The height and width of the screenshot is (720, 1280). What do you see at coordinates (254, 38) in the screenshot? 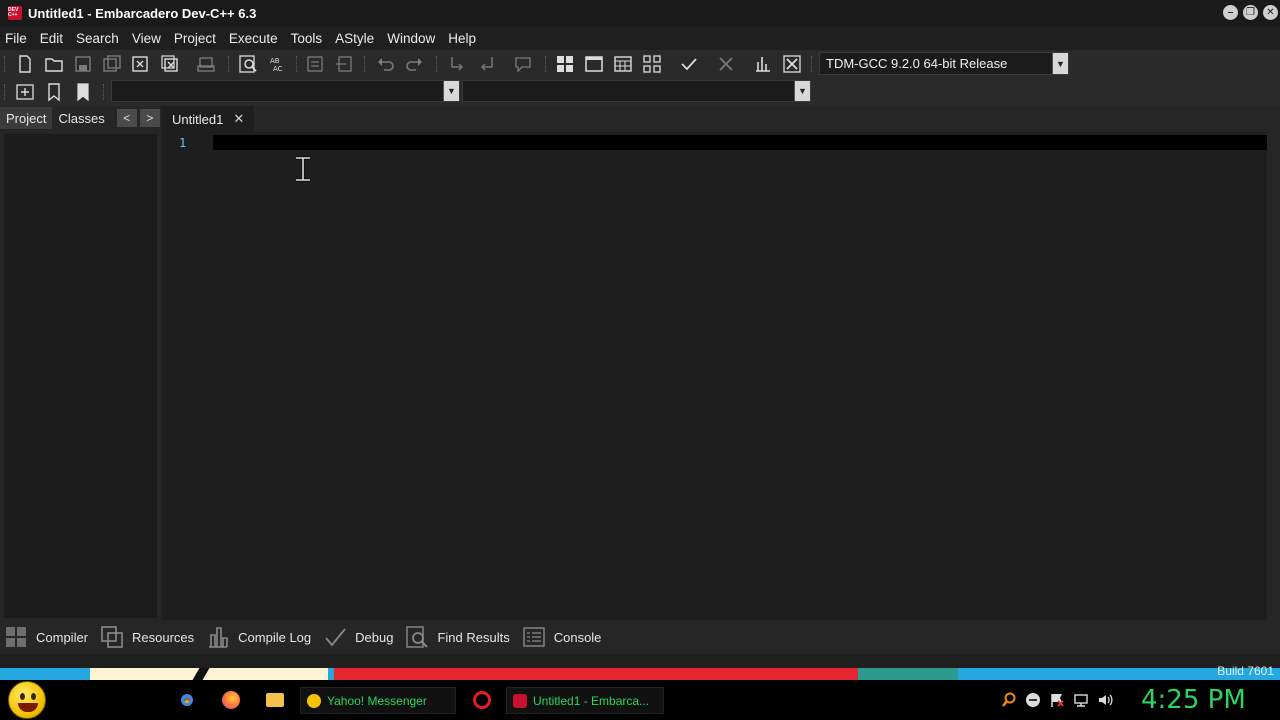
I see `menu-execute: Execute` at bounding box center [254, 38].